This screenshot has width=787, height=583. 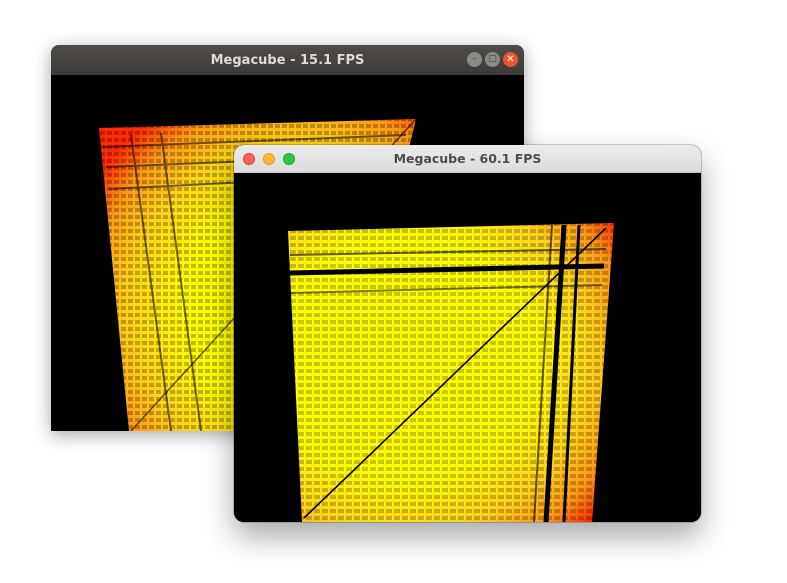 What do you see at coordinates (474, 59) in the screenshot?
I see `minimize-icon: –` at bounding box center [474, 59].